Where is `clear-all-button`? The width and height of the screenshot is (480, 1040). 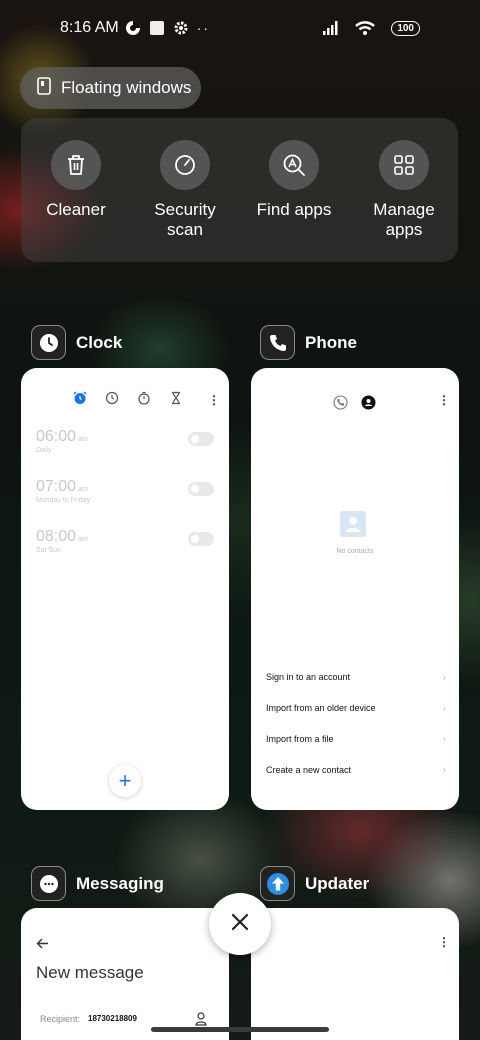
clear-all-button is located at coordinates (240, 924).